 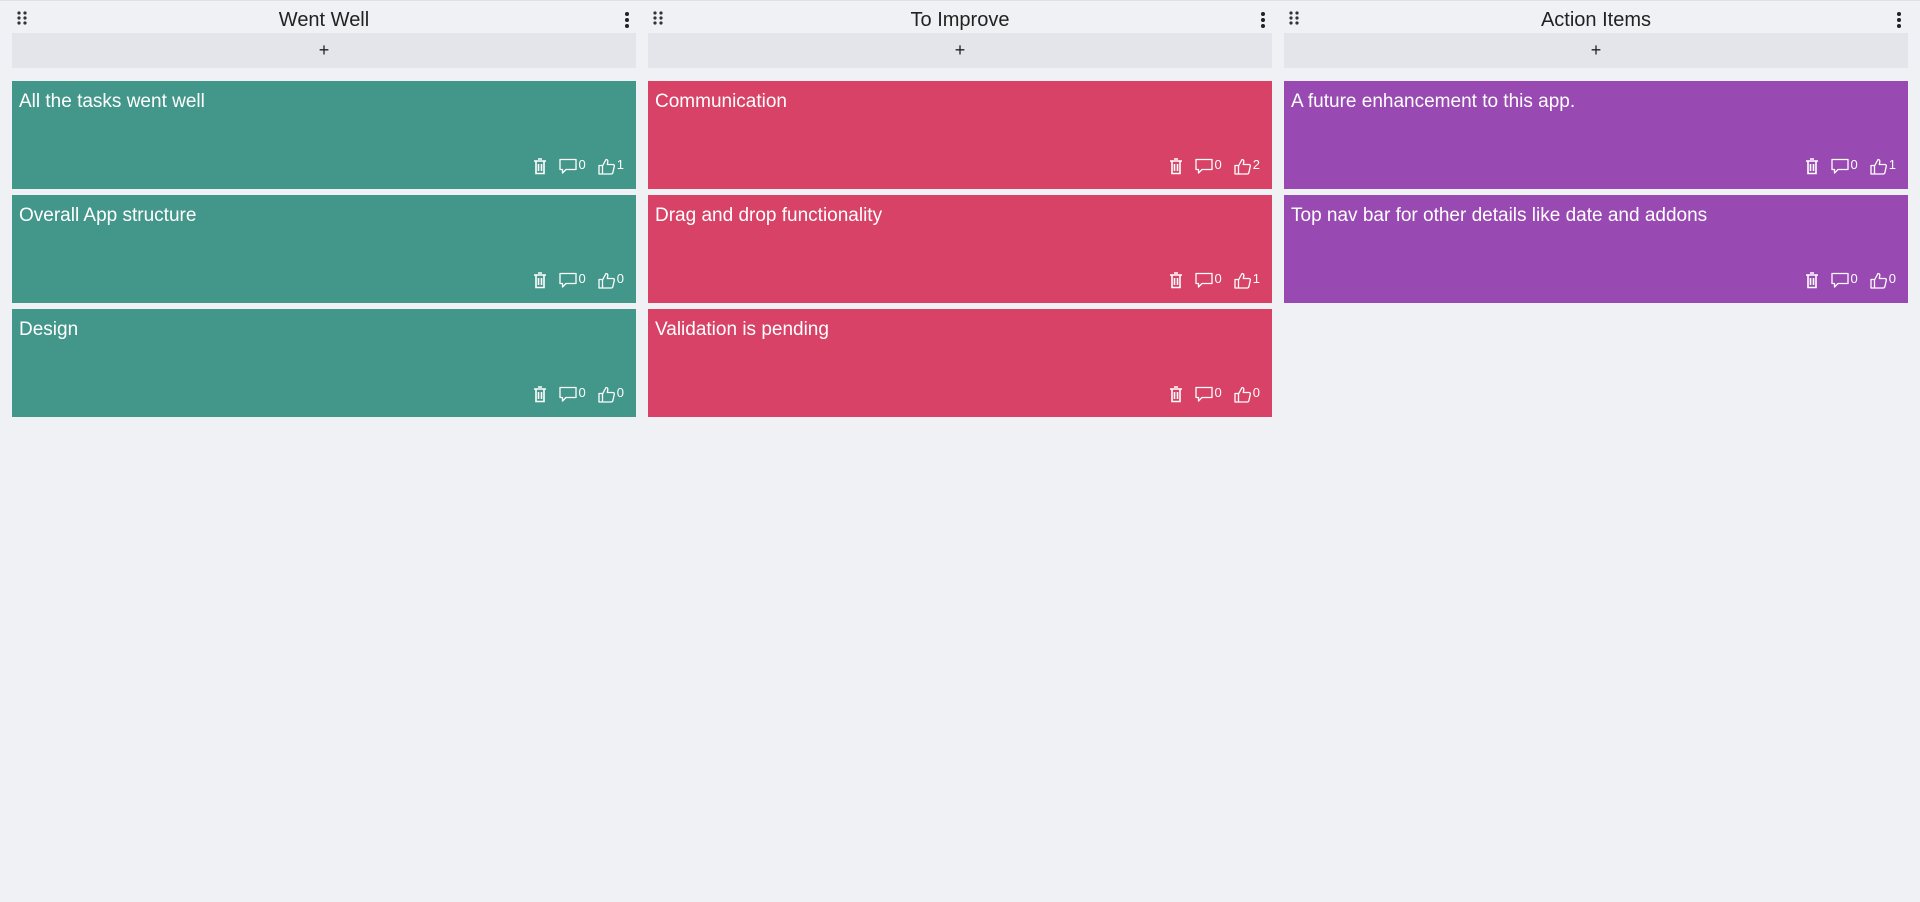 I want to click on retro-card: All the tasks went well 0 1, so click(x=324, y=135).